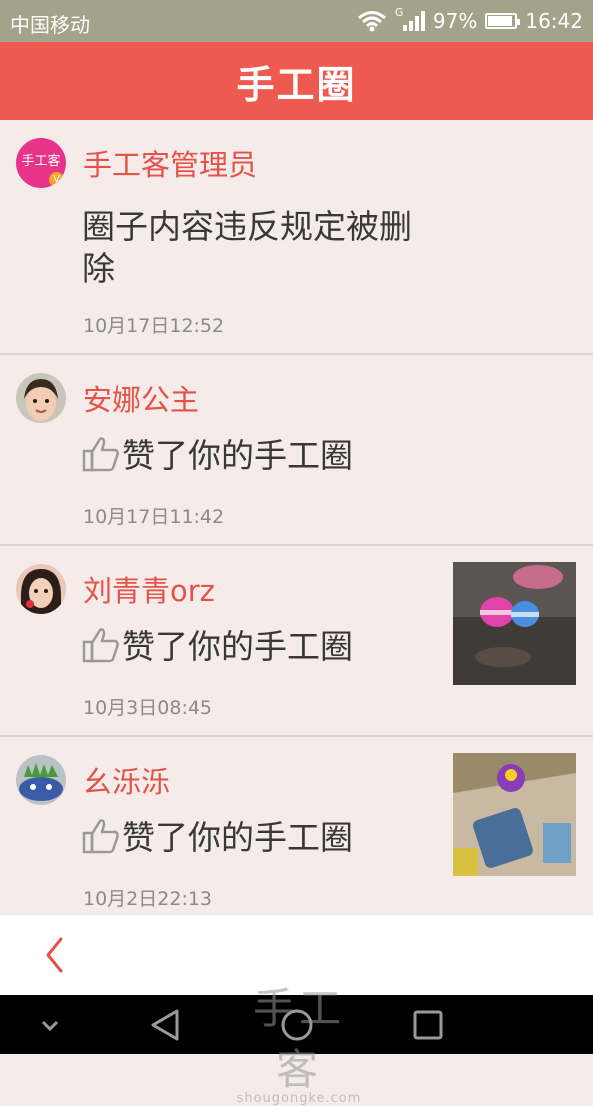 This screenshot has height=1106, width=593. What do you see at coordinates (141, 398) in the screenshot?
I see `user-name: 安娜公主` at bounding box center [141, 398].